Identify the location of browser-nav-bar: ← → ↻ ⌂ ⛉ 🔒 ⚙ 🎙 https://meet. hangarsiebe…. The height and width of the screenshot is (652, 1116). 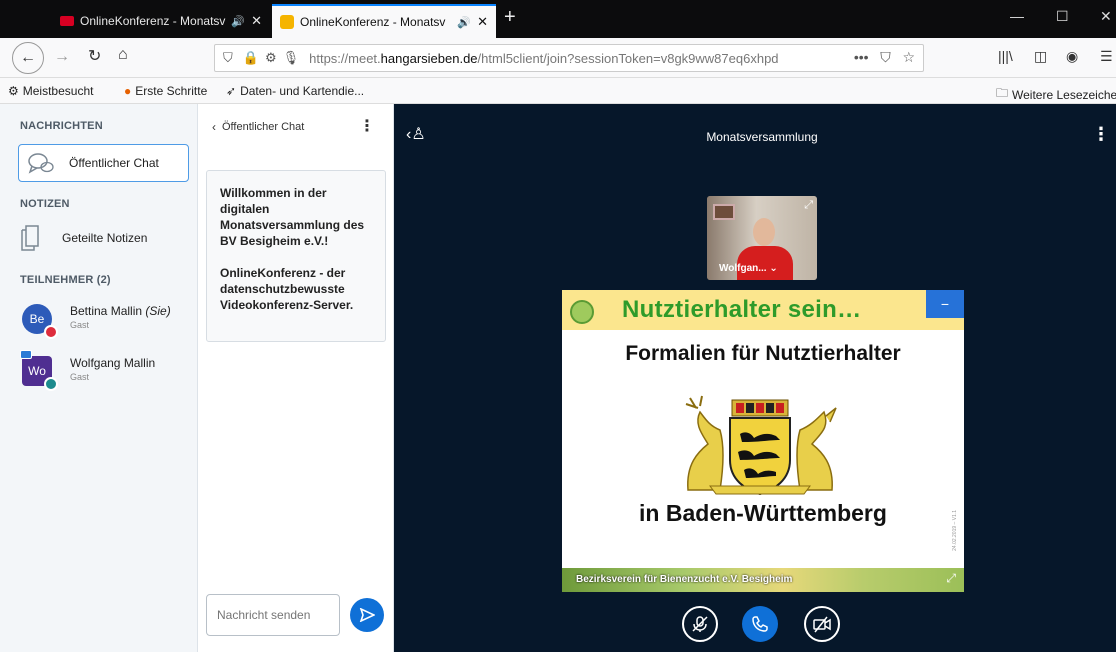
(558, 58).